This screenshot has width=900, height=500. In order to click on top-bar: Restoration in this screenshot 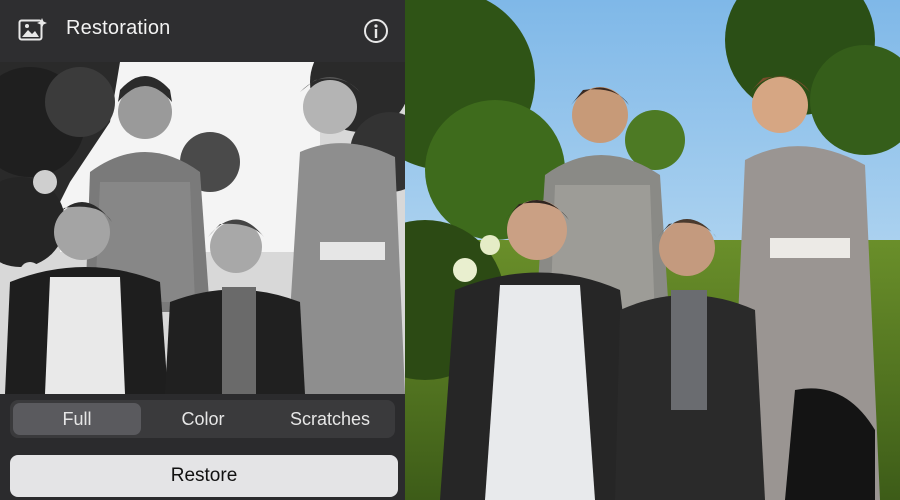, I will do `click(202, 31)`.